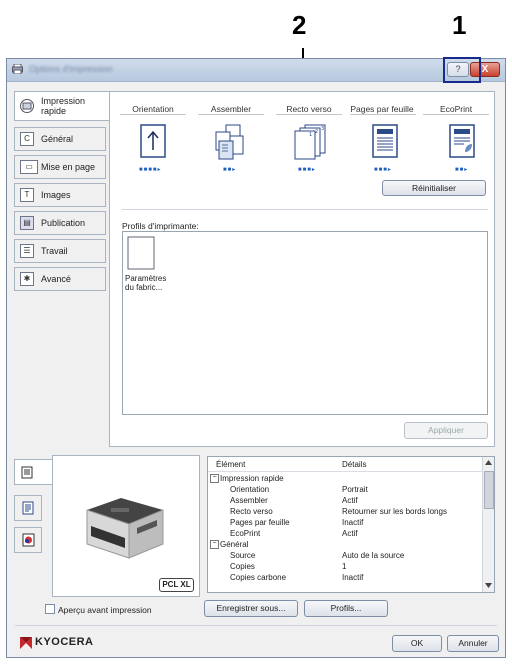 This screenshot has width=512, height=665. I want to click on tree-row-value: Portrait, so click(355, 489).